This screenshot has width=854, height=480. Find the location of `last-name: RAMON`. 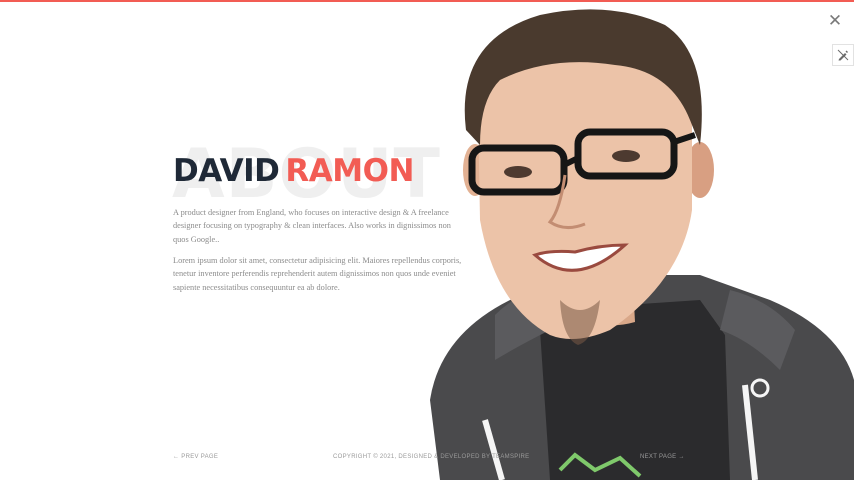

last-name: RAMON is located at coordinates (349, 171).